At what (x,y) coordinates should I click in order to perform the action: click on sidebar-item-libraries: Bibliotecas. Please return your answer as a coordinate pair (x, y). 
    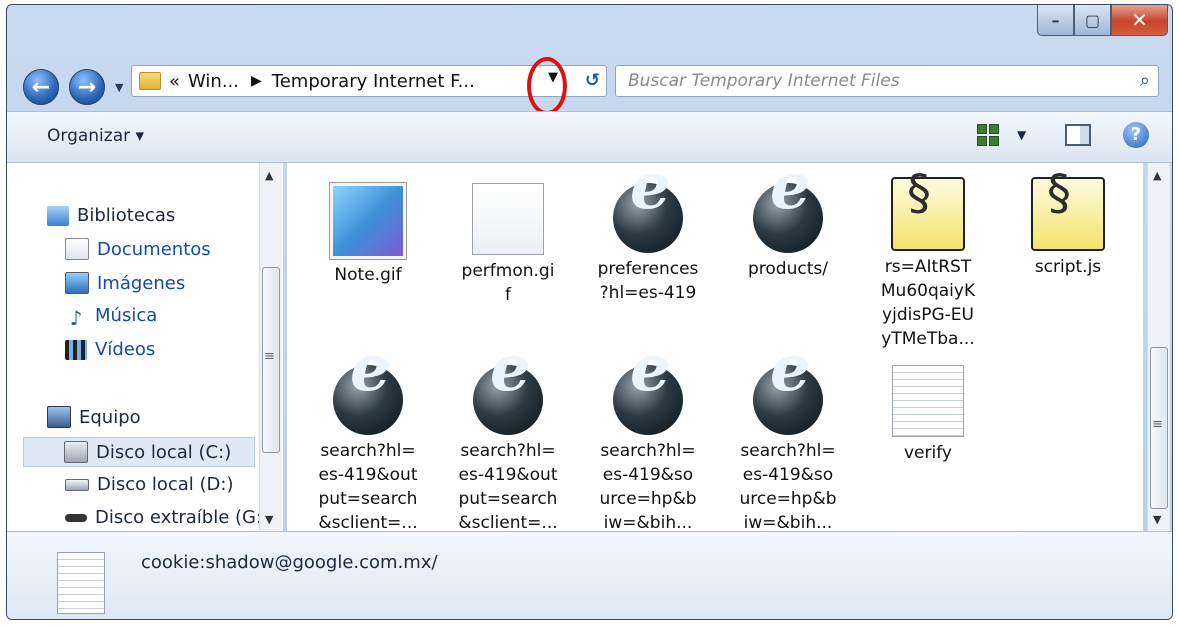
    Looking at the image, I should click on (111, 215).